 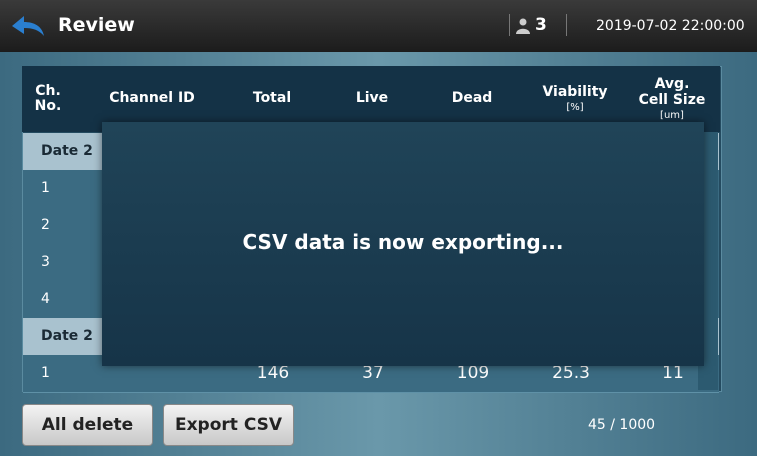 What do you see at coordinates (622, 425) in the screenshot?
I see `page-indicator: 45 / 1000` at bounding box center [622, 425].